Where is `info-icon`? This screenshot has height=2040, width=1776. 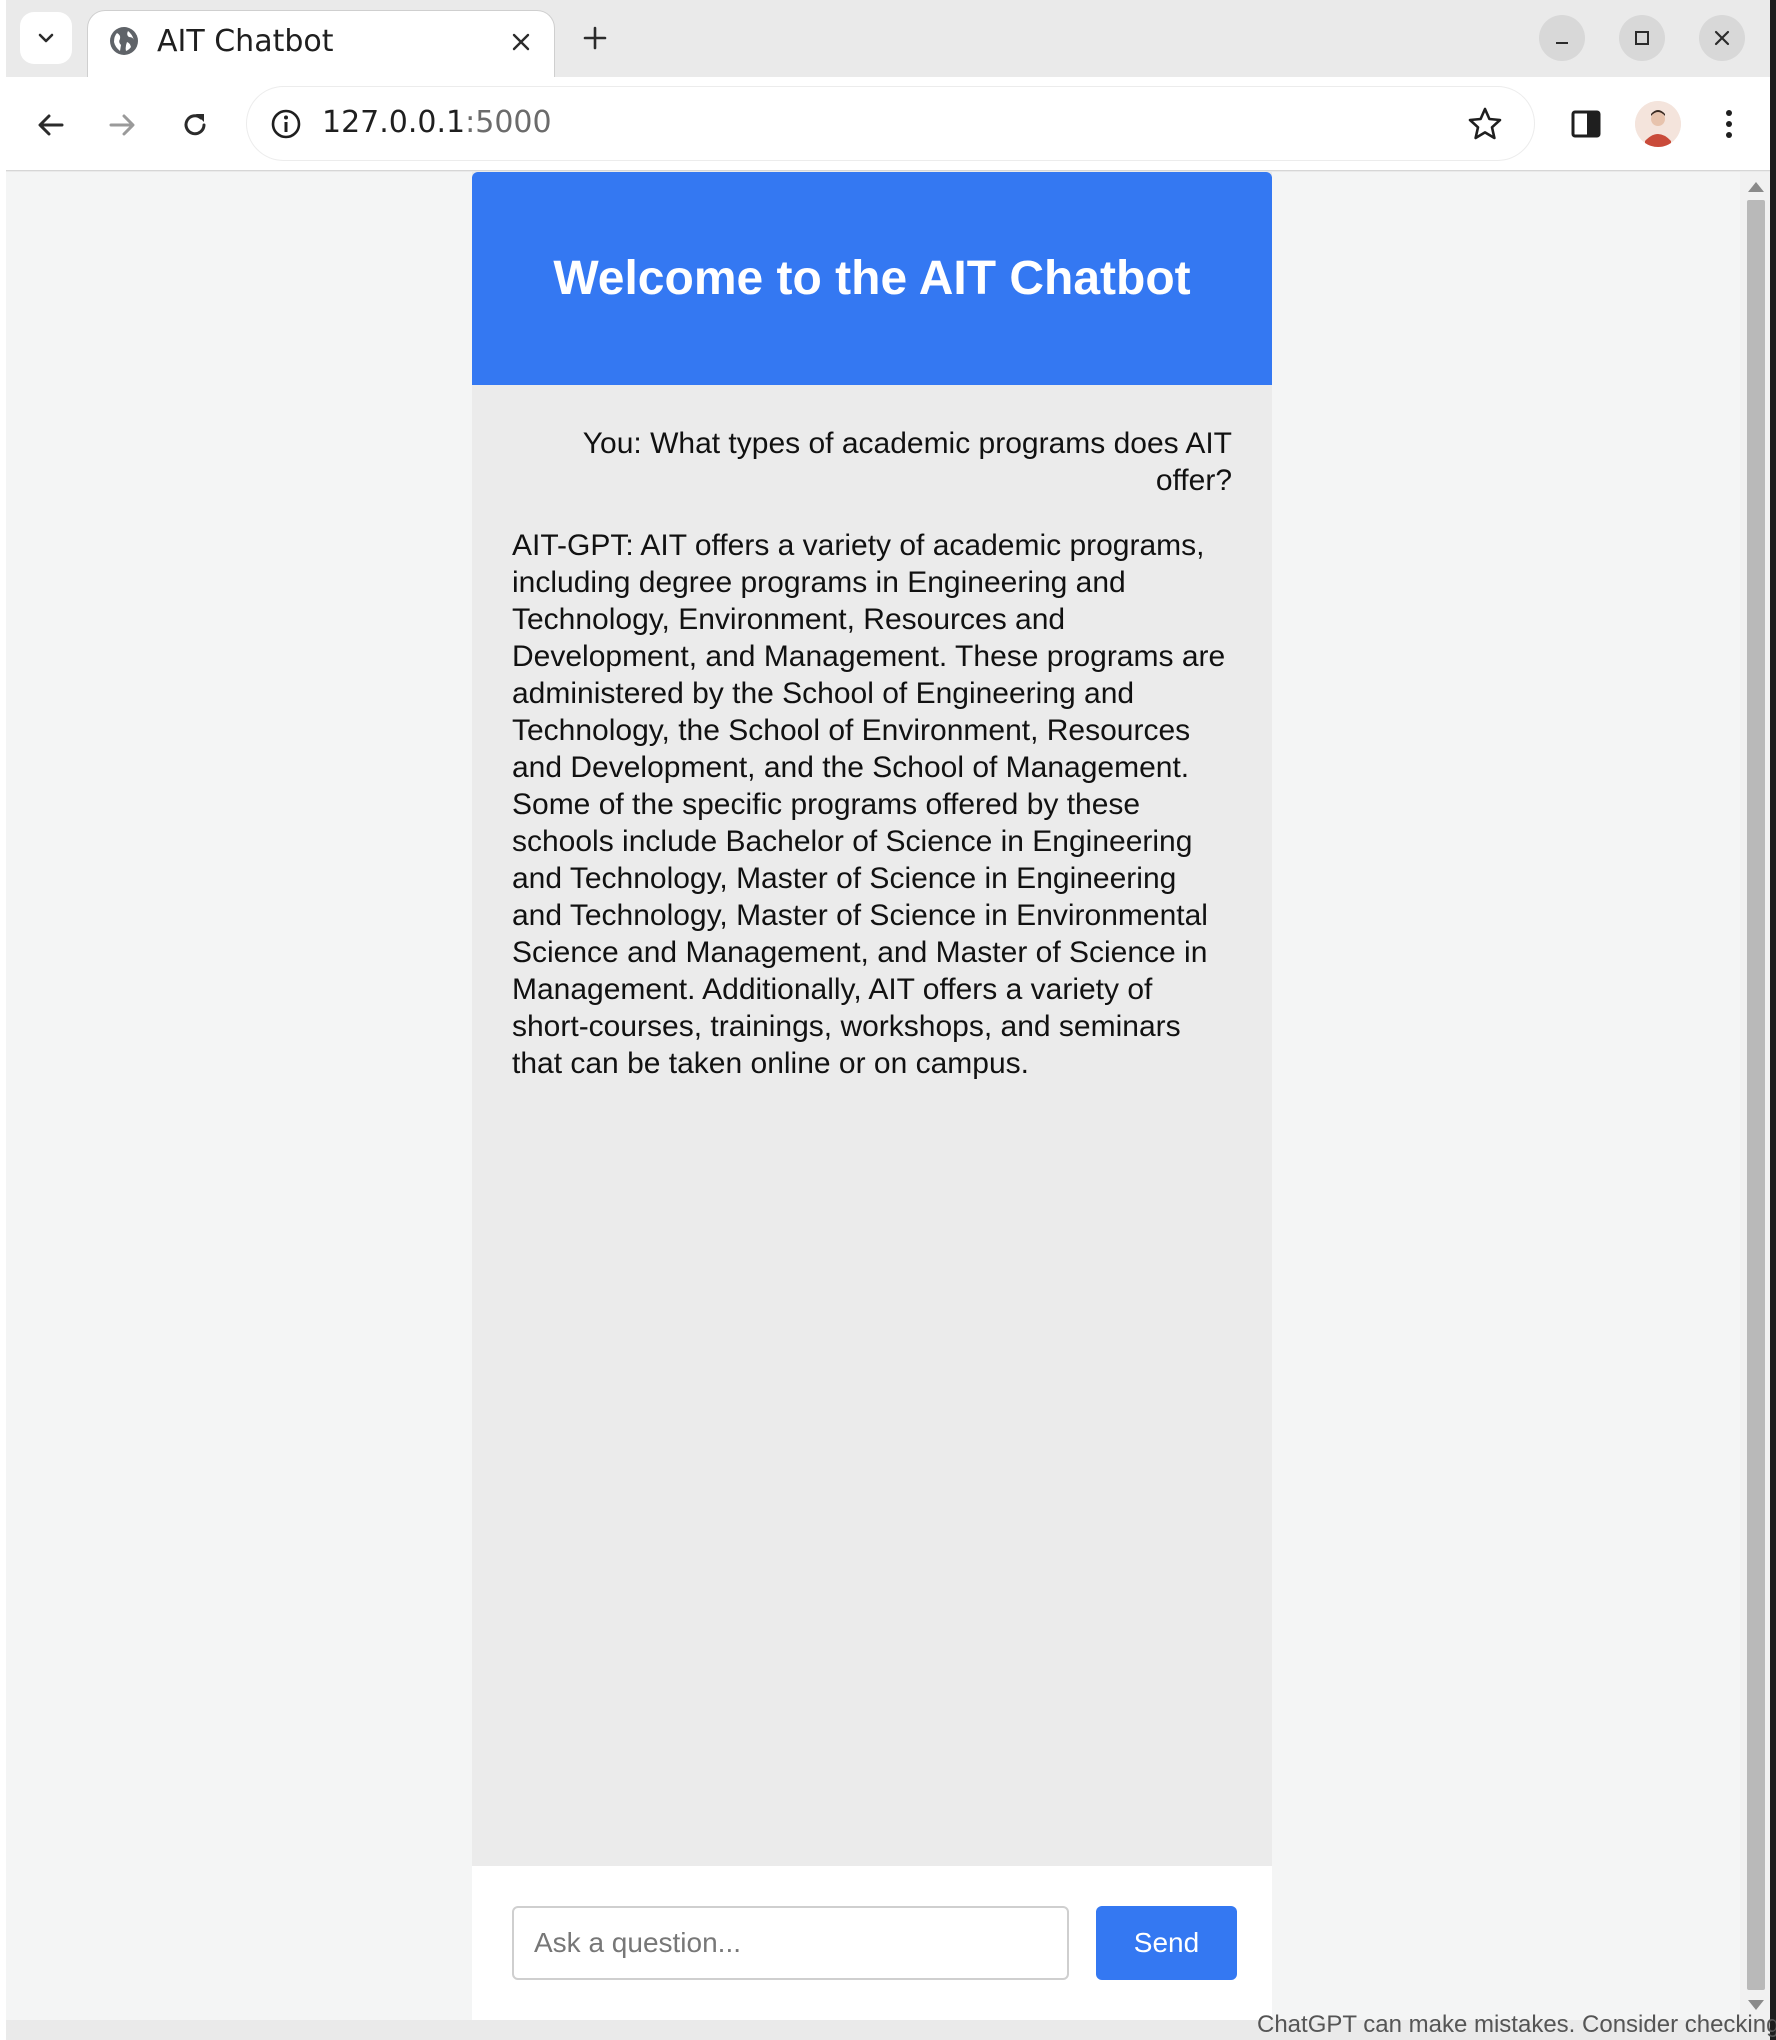 info-icon is located at coordinates (286, 124).